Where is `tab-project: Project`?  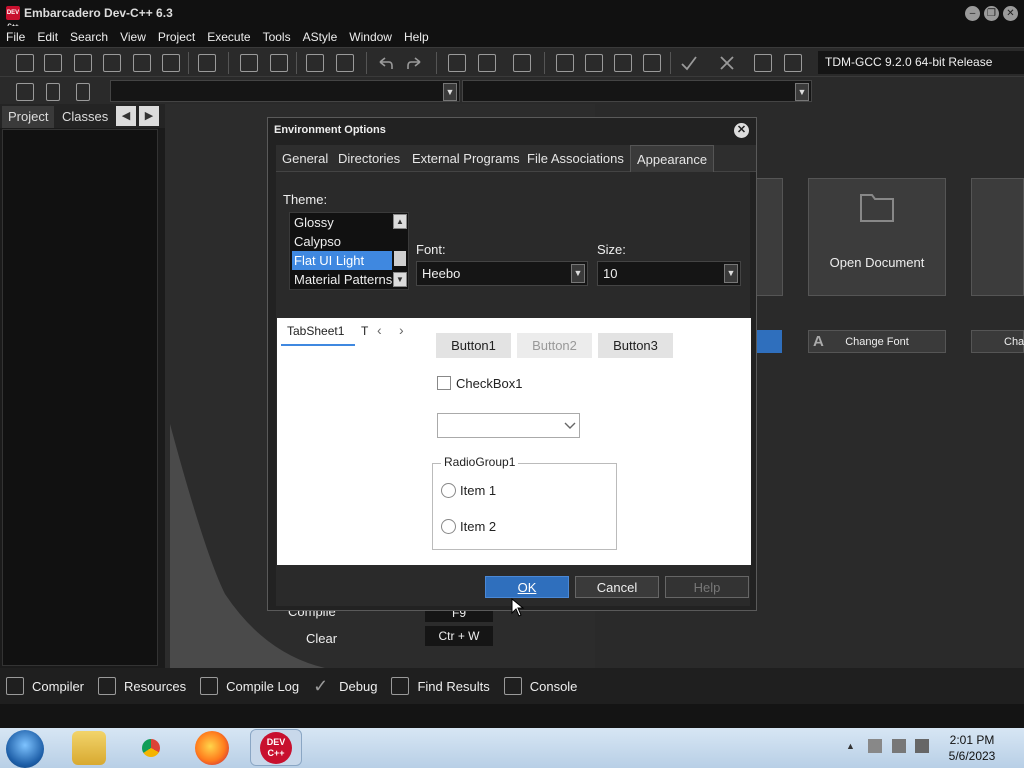
tab-project: Project is located at coordinates (28, 117).